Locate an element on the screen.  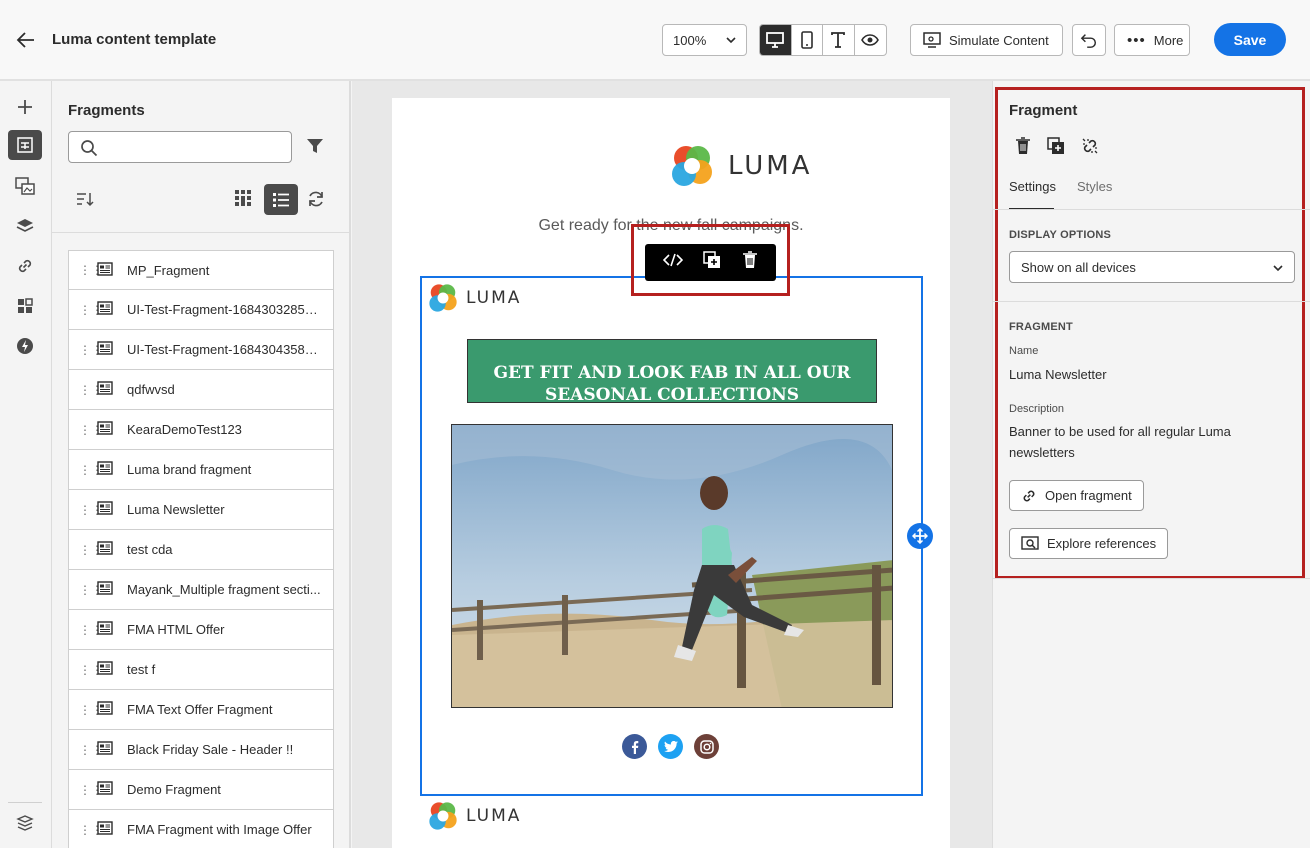
open-fragment-button: Open fragment is located at coordinates (1076, 495).